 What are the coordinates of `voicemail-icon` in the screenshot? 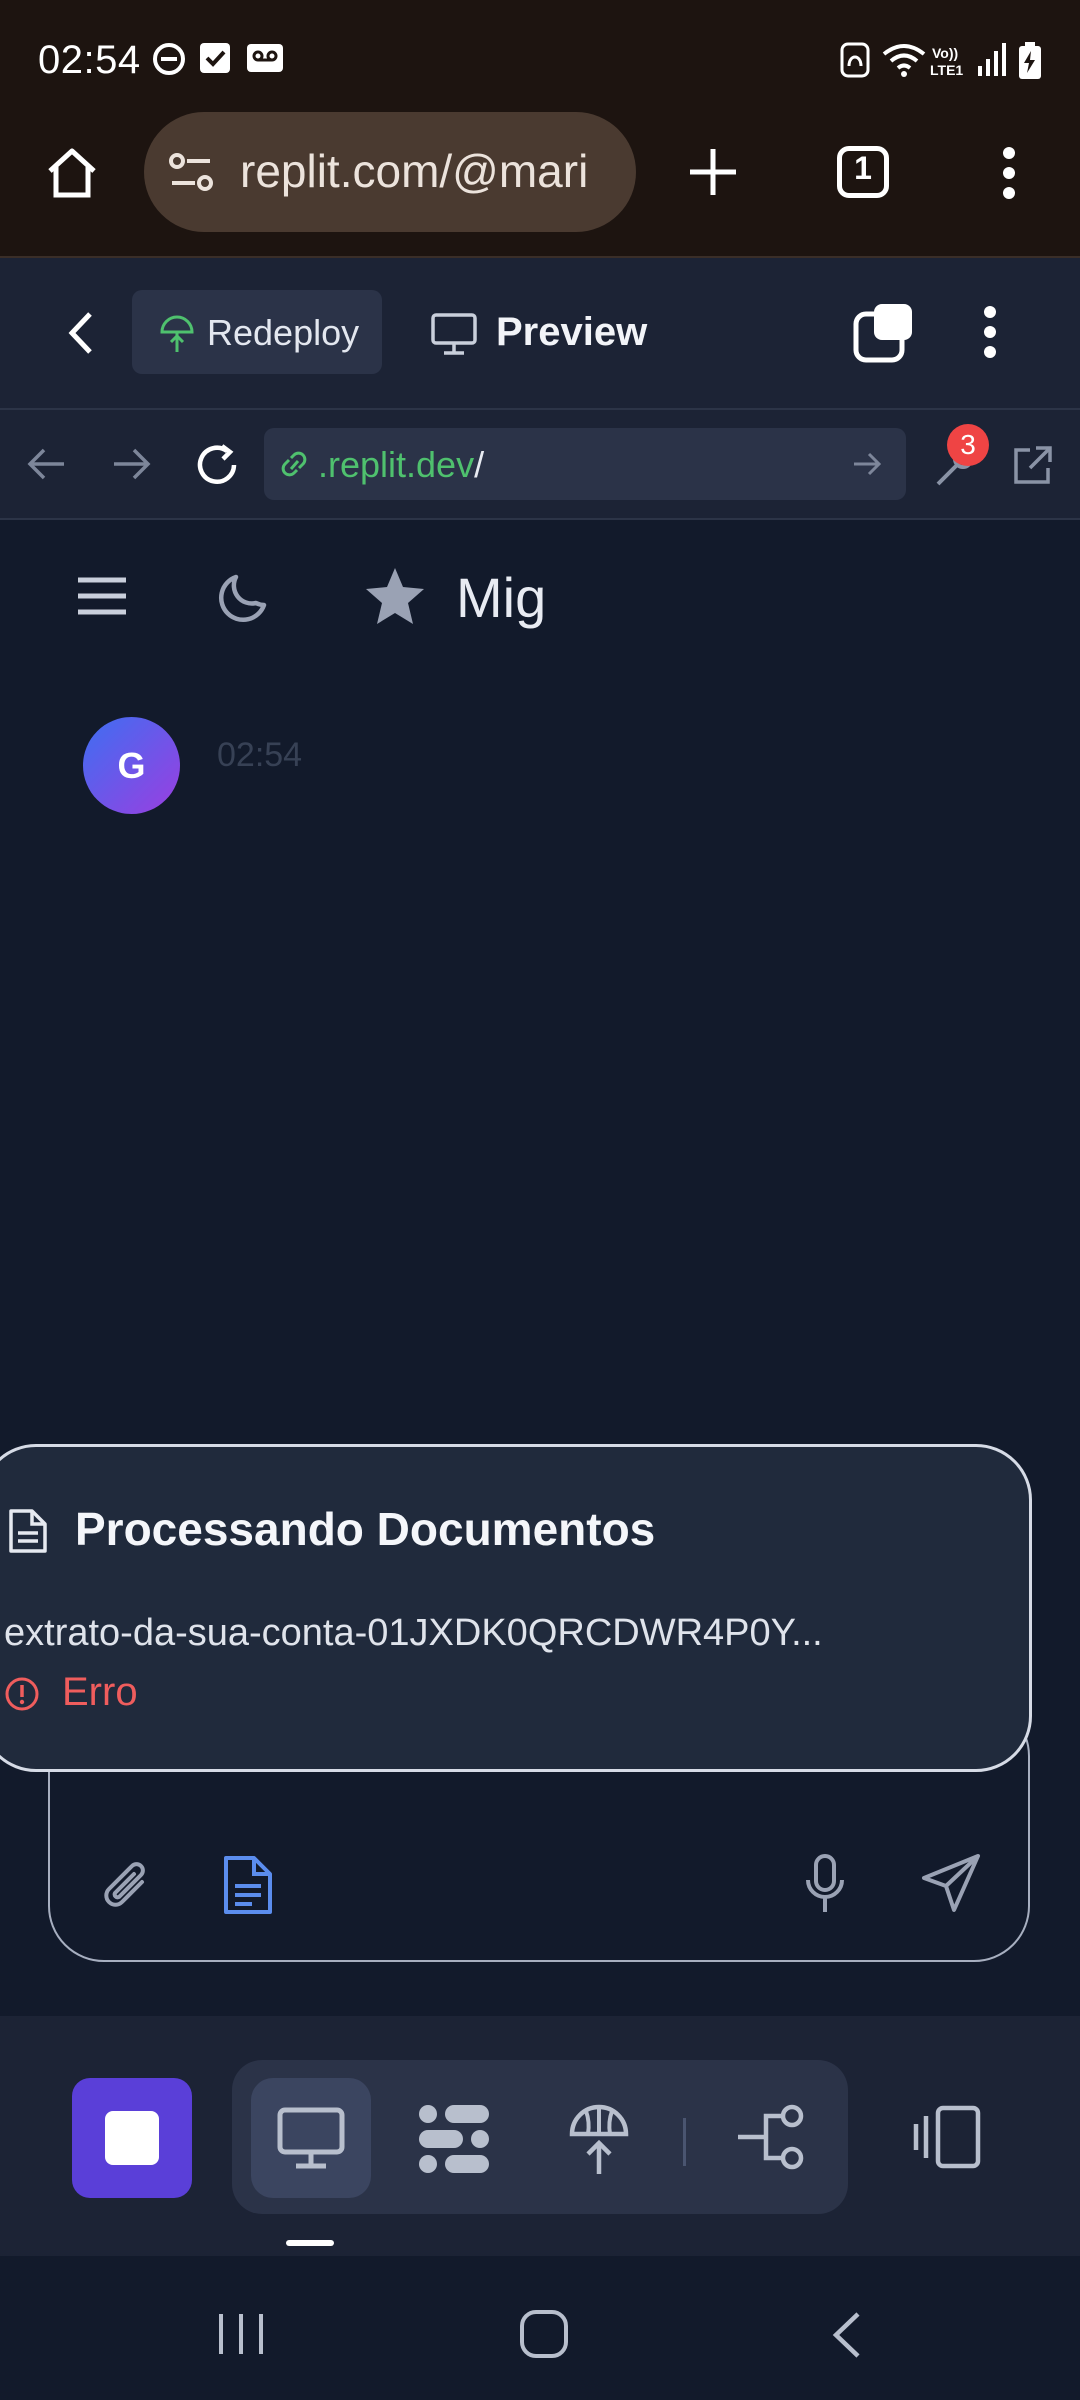 It's located at (265, 58).